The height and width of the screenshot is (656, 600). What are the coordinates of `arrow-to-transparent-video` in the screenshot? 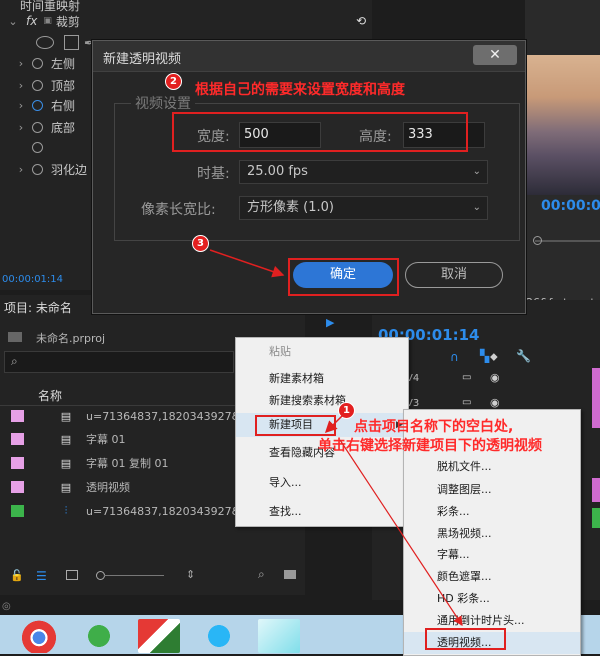 It's located at (401, 533).